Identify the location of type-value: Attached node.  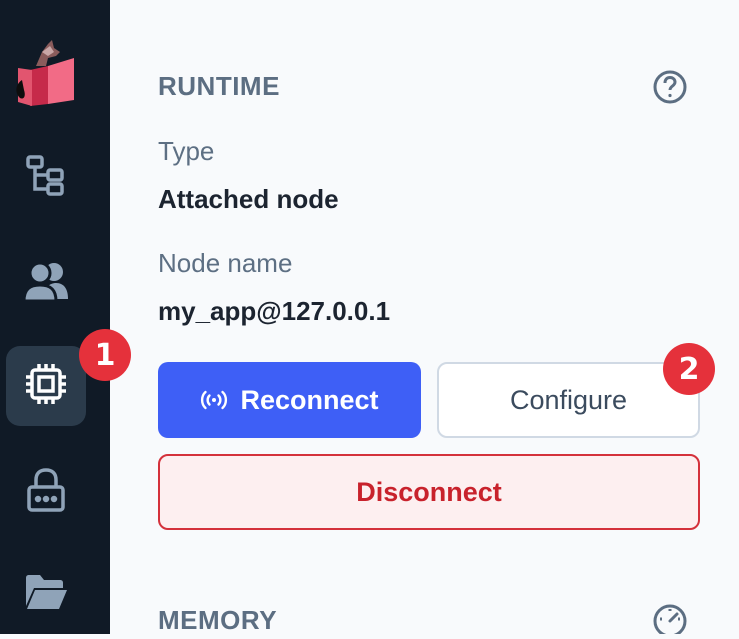
(248, 199).